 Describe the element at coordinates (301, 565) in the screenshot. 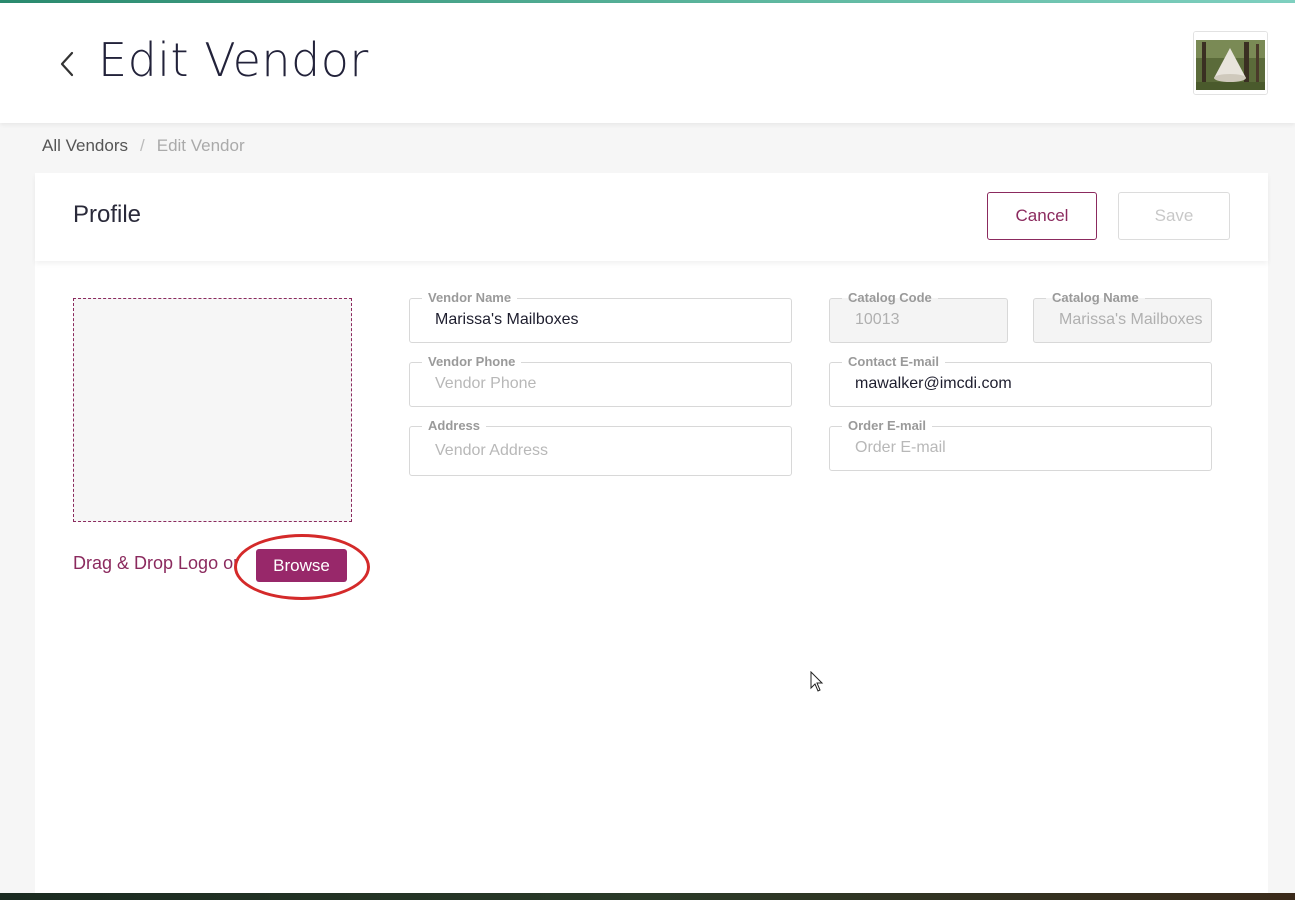

I see `browse-button: Browse` at that location.